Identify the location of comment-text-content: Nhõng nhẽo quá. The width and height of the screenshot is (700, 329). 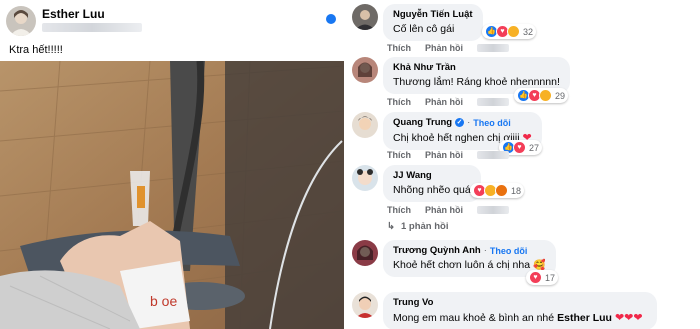
(432, 190).